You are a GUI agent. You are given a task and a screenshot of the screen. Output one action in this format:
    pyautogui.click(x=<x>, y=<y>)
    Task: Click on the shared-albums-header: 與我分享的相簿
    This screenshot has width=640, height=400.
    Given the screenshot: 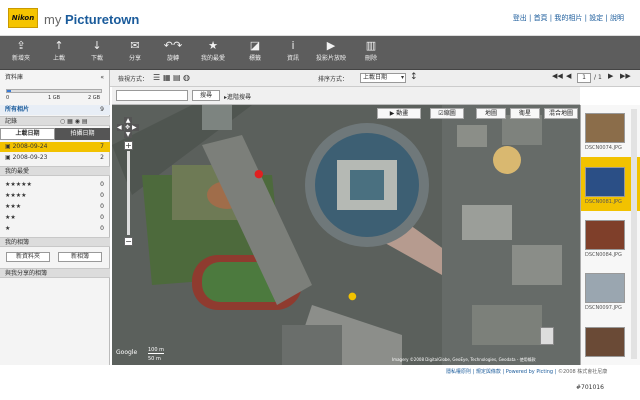 What is the action you would take?
    pyautogui.click(x=55, y=273)
    